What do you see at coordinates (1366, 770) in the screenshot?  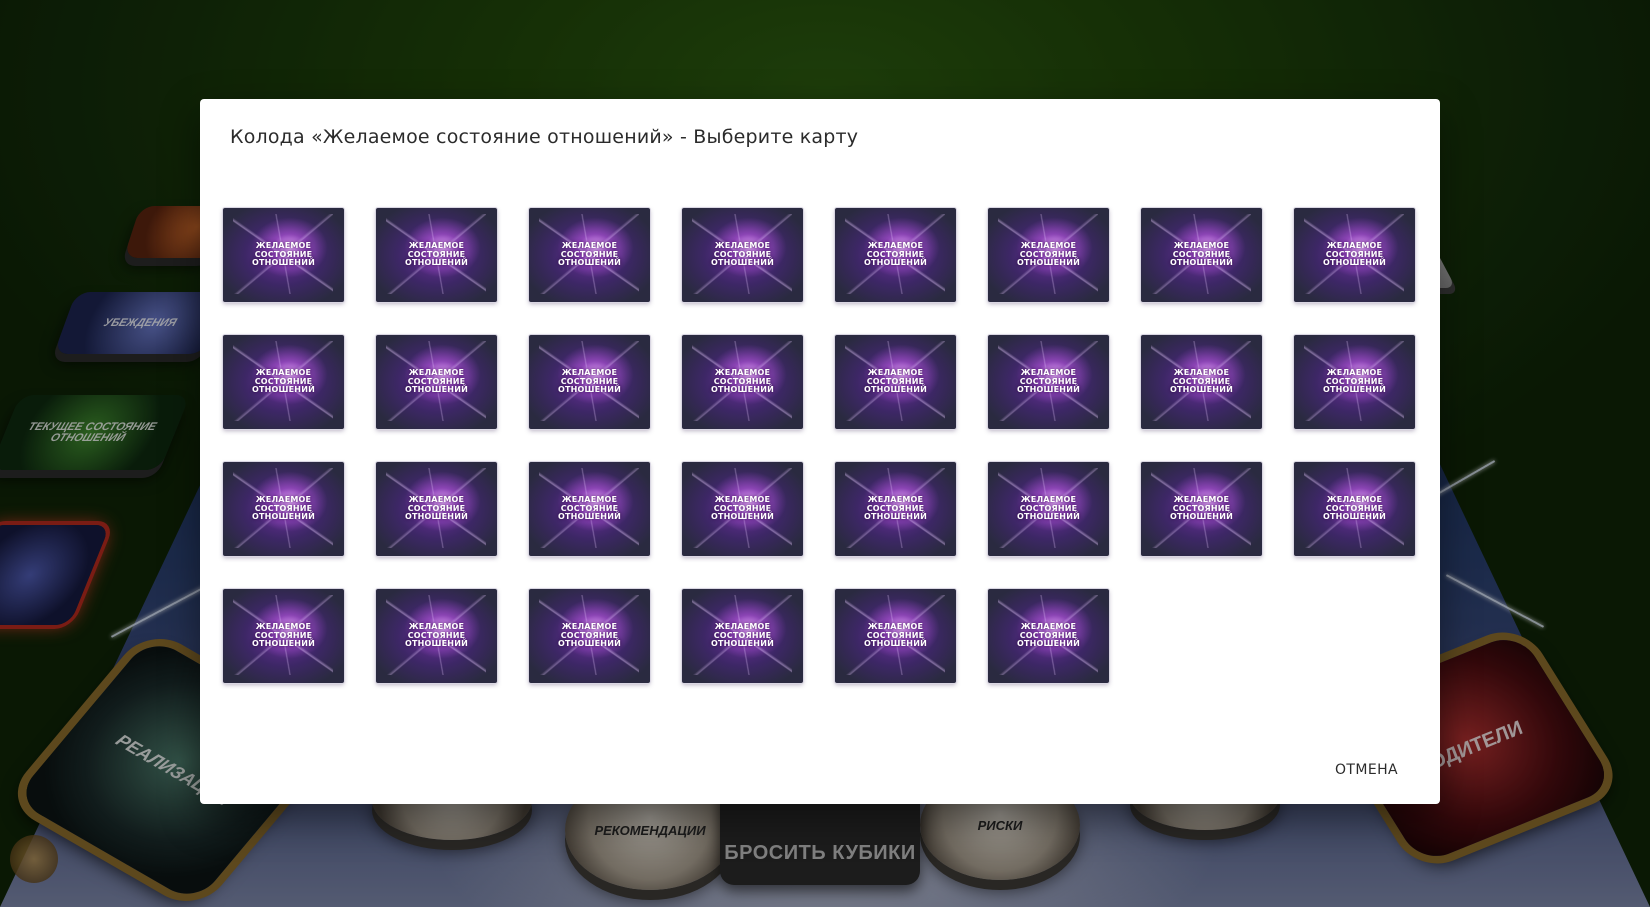 I see `cancel-button: ОТМЕНА` at bounding box center [1366, 770].